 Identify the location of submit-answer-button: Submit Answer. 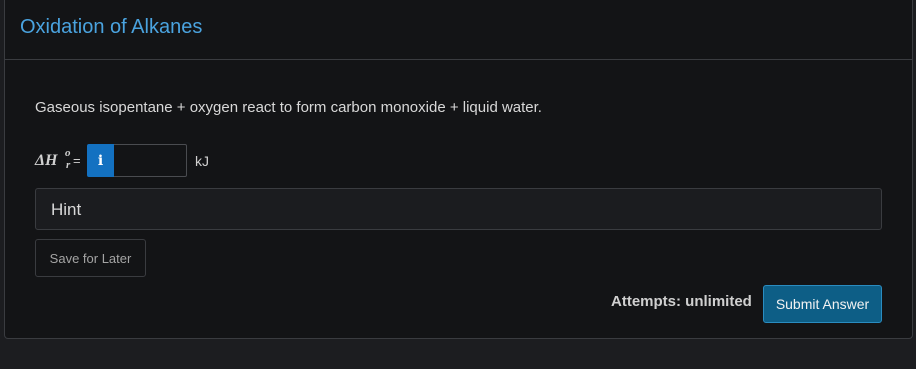
(822, 304).